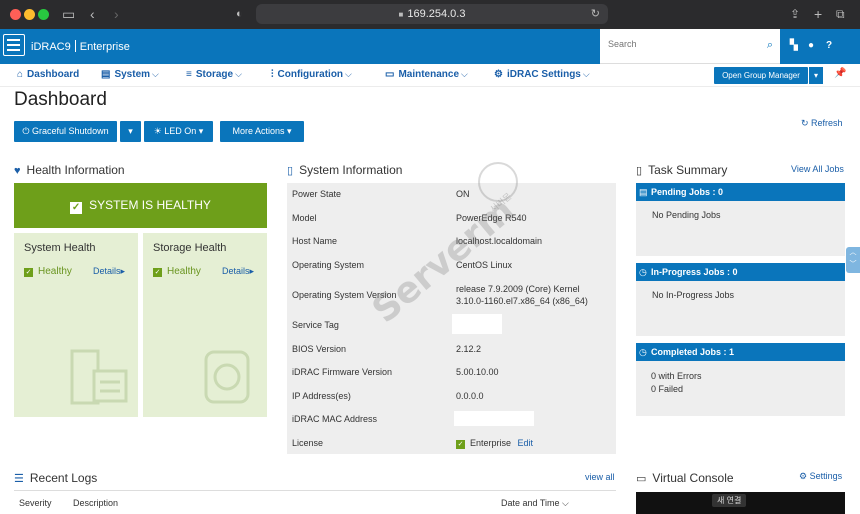  I want to click on clipboard-icon: ▯, so click(639, 171).